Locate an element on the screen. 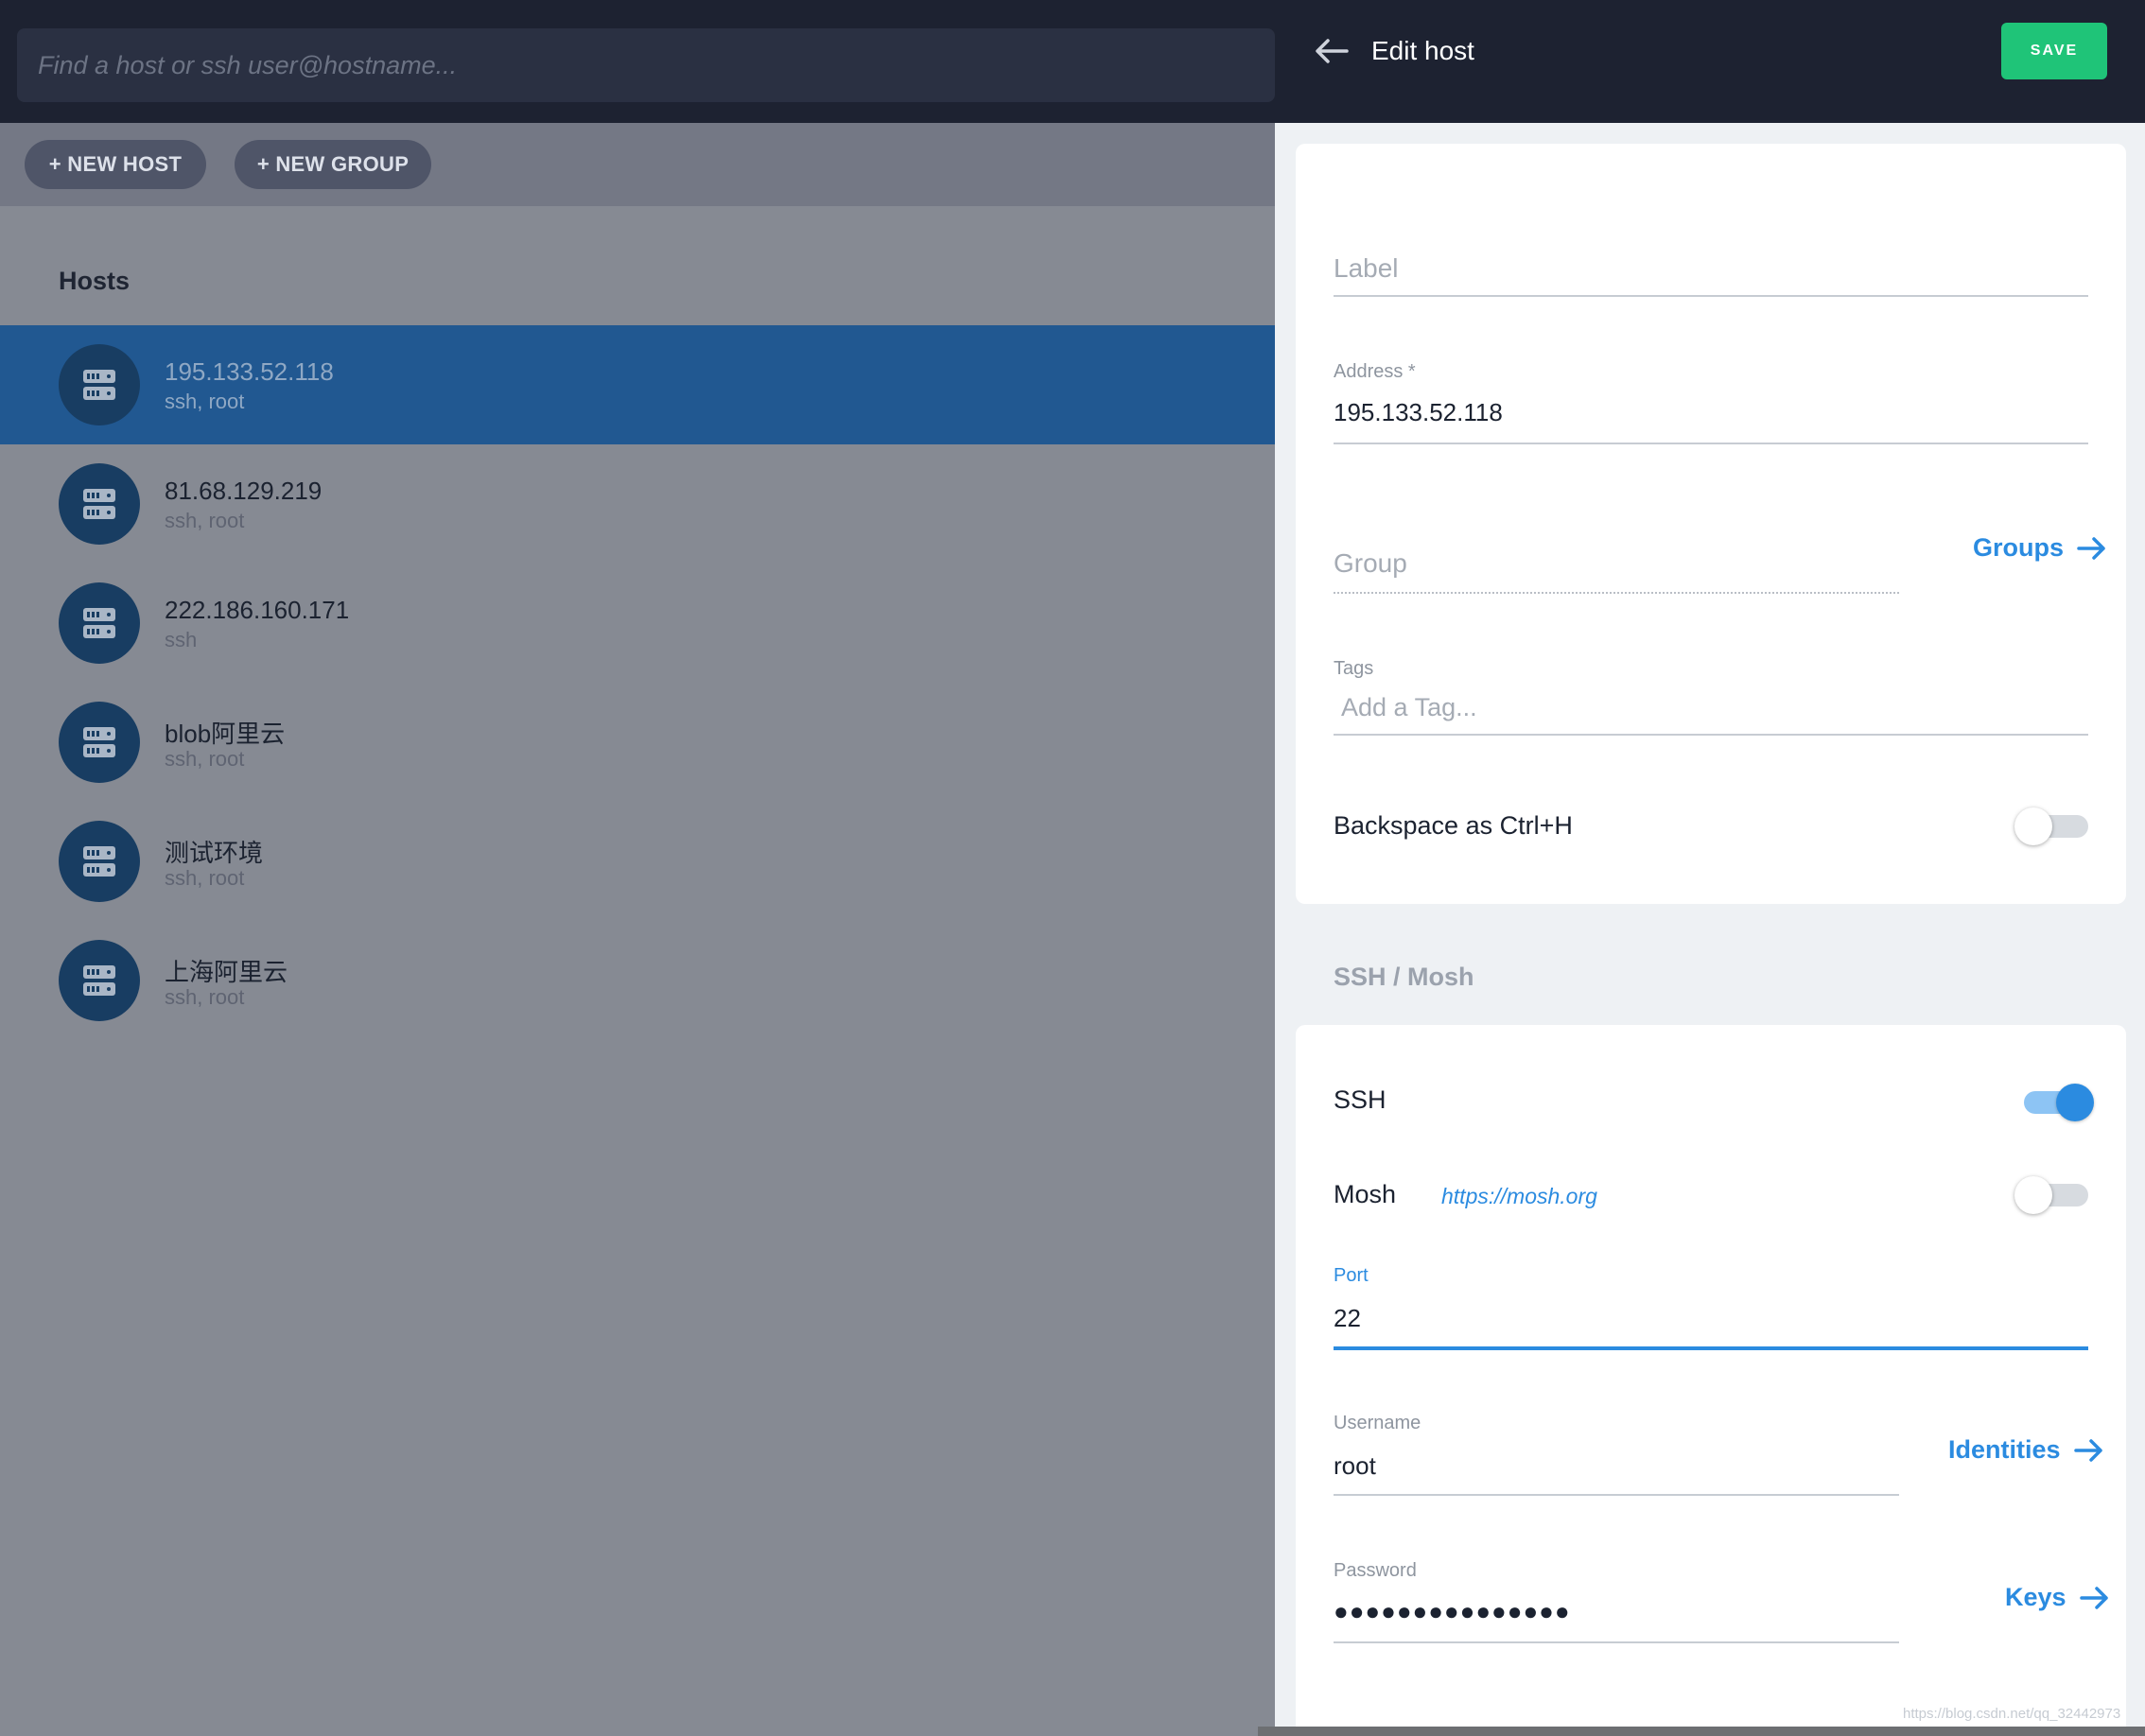 This screenshot has width=2145, height=1736. back-arrow-icon is located at coordinates (1332, 51).